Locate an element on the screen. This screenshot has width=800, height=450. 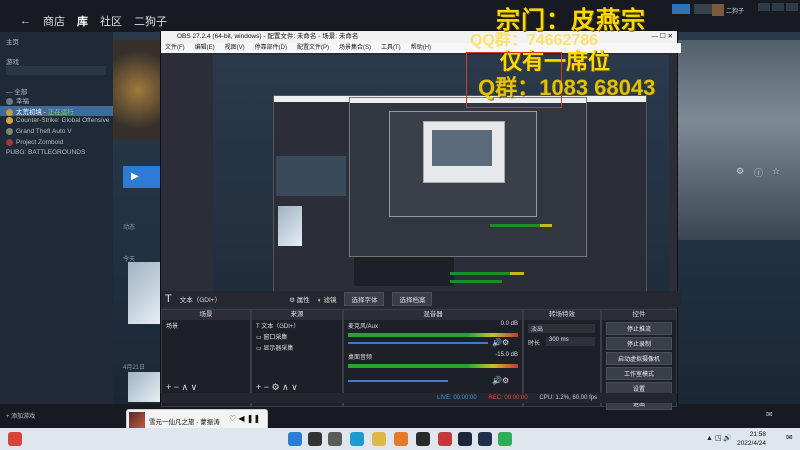
menu-help: 帮助(H) is located at coordinates (421, 48).